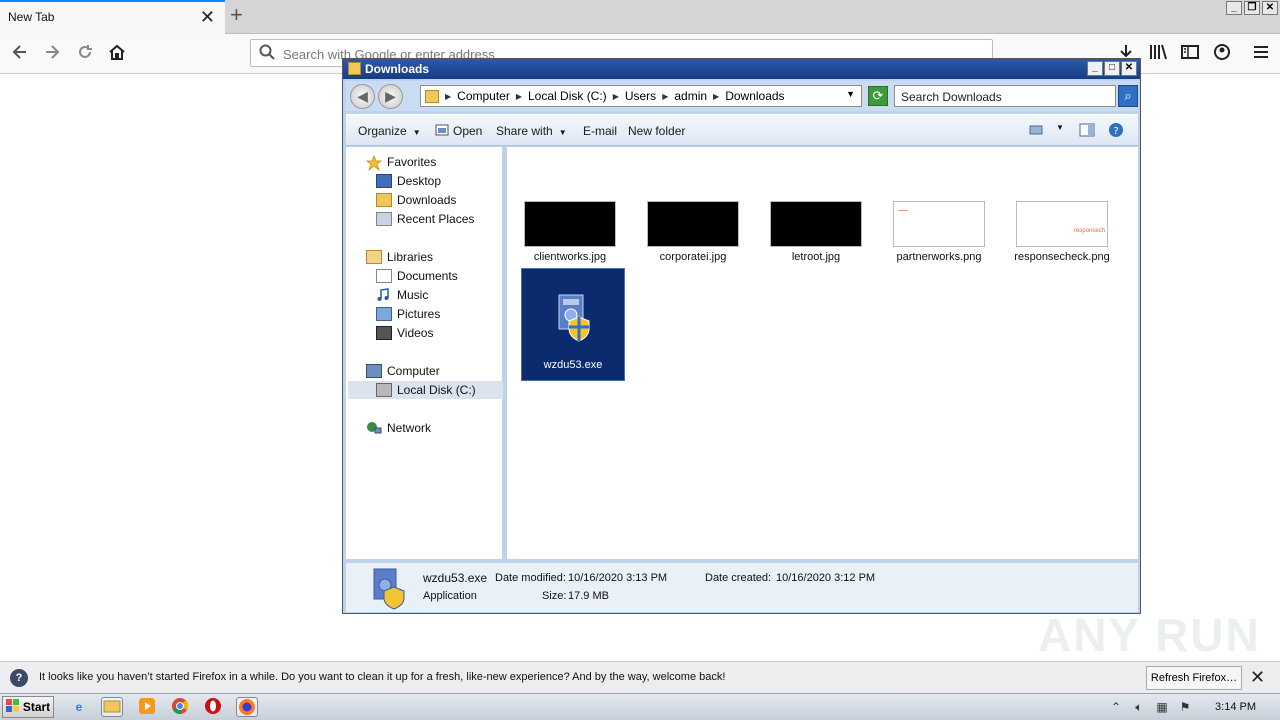  I want to click on start-button: Start, so click(28, 707).